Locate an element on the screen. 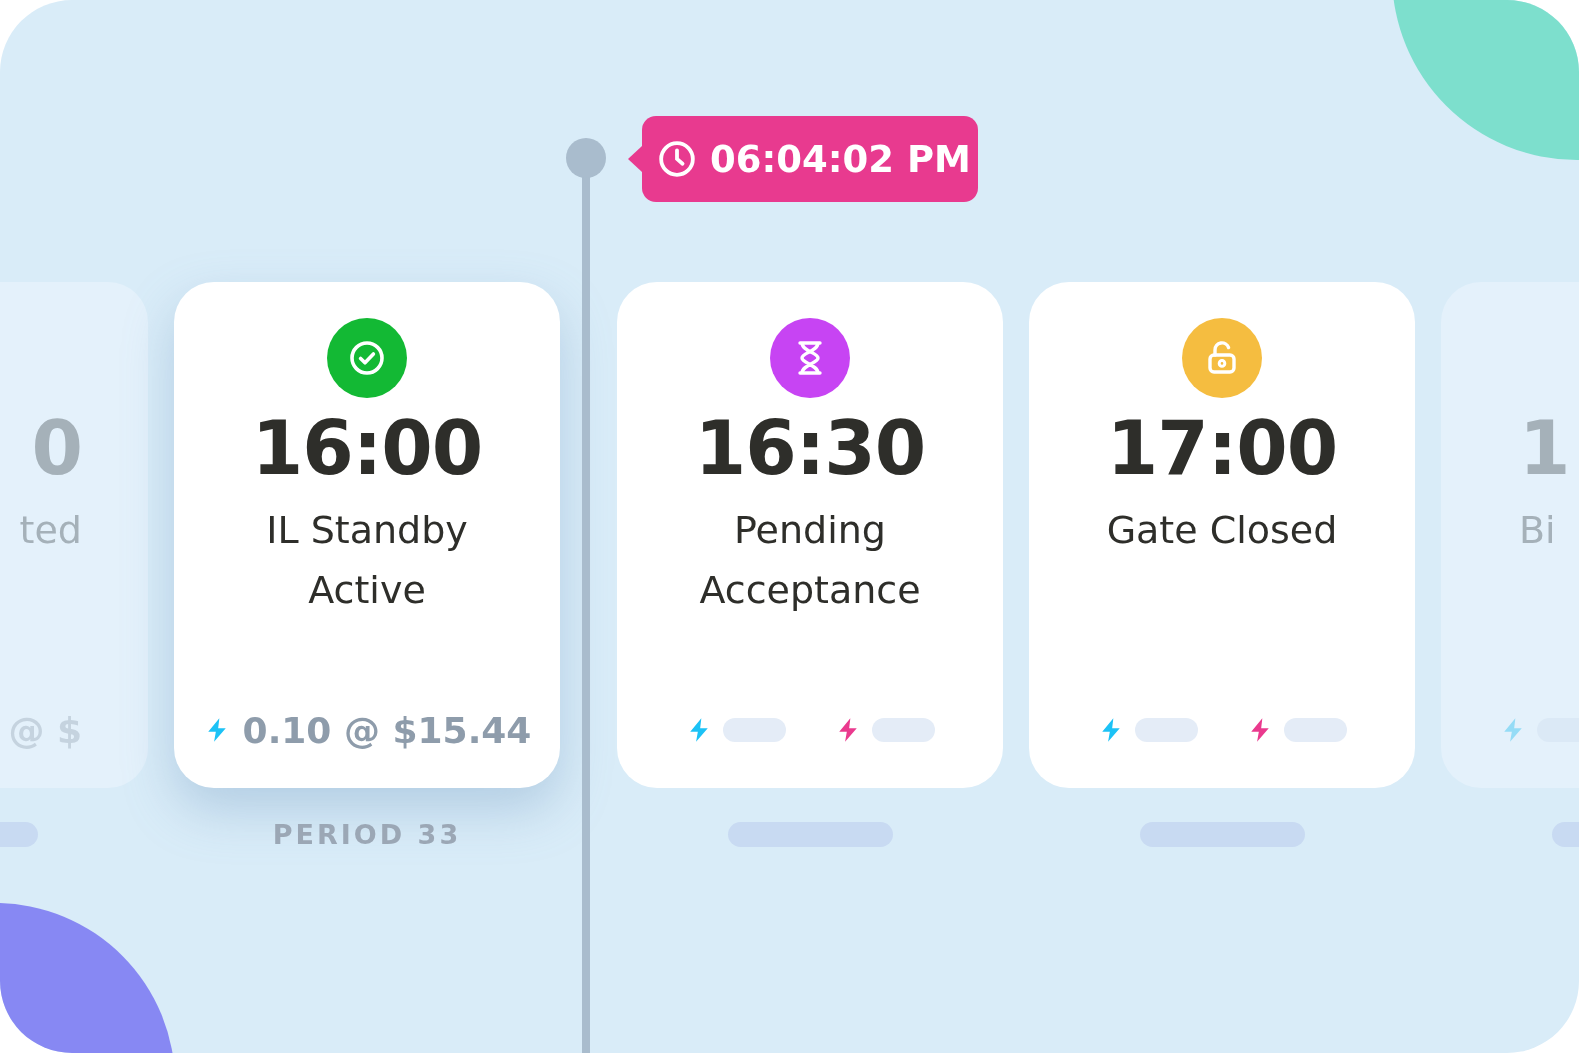  slot-label: Bi is located at coordinates (1537, 530).